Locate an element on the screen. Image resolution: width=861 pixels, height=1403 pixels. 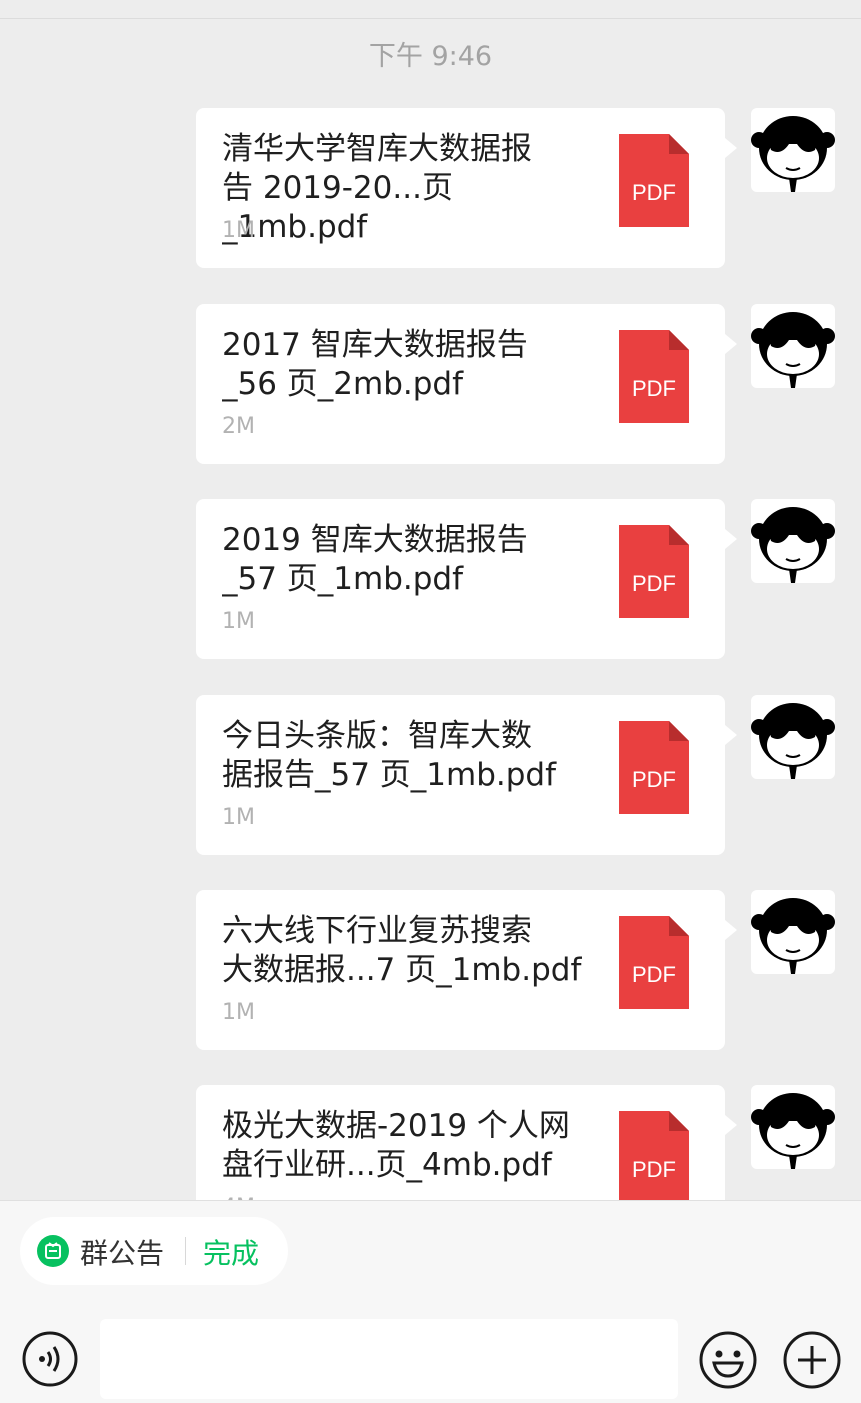
file-message-bubble: 六大线下行业复苏搜索 大数据报...7 页_1mb.pdf 1M PDF is located at coordinates (466, 970).